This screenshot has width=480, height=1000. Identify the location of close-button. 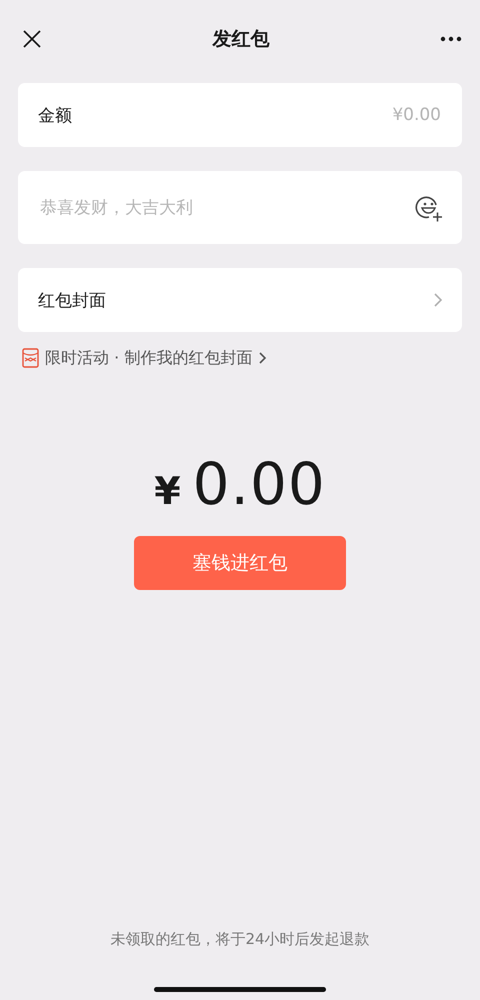
(32, 39).